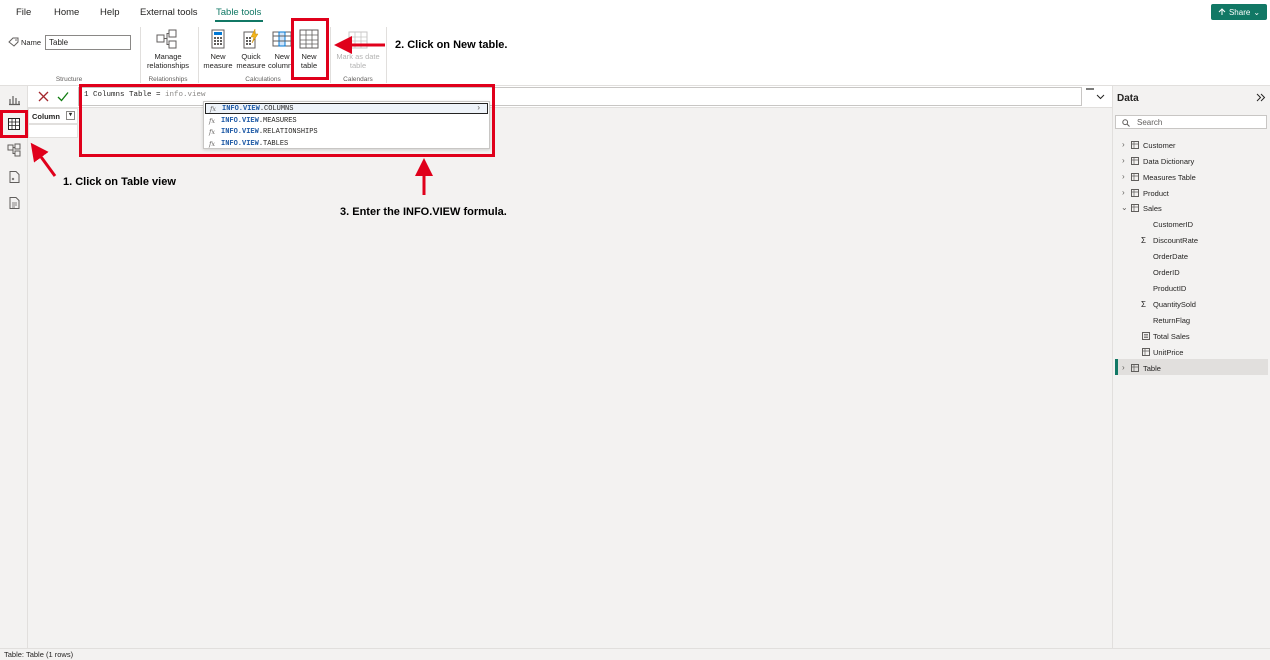 Image resolution: width=1270 pixels, height=660 pixels. What do you see at coordinates (1169, 288) in the screenshot?
I see `tree-field-productid: ProductID` at bounding box center [1169, 288].